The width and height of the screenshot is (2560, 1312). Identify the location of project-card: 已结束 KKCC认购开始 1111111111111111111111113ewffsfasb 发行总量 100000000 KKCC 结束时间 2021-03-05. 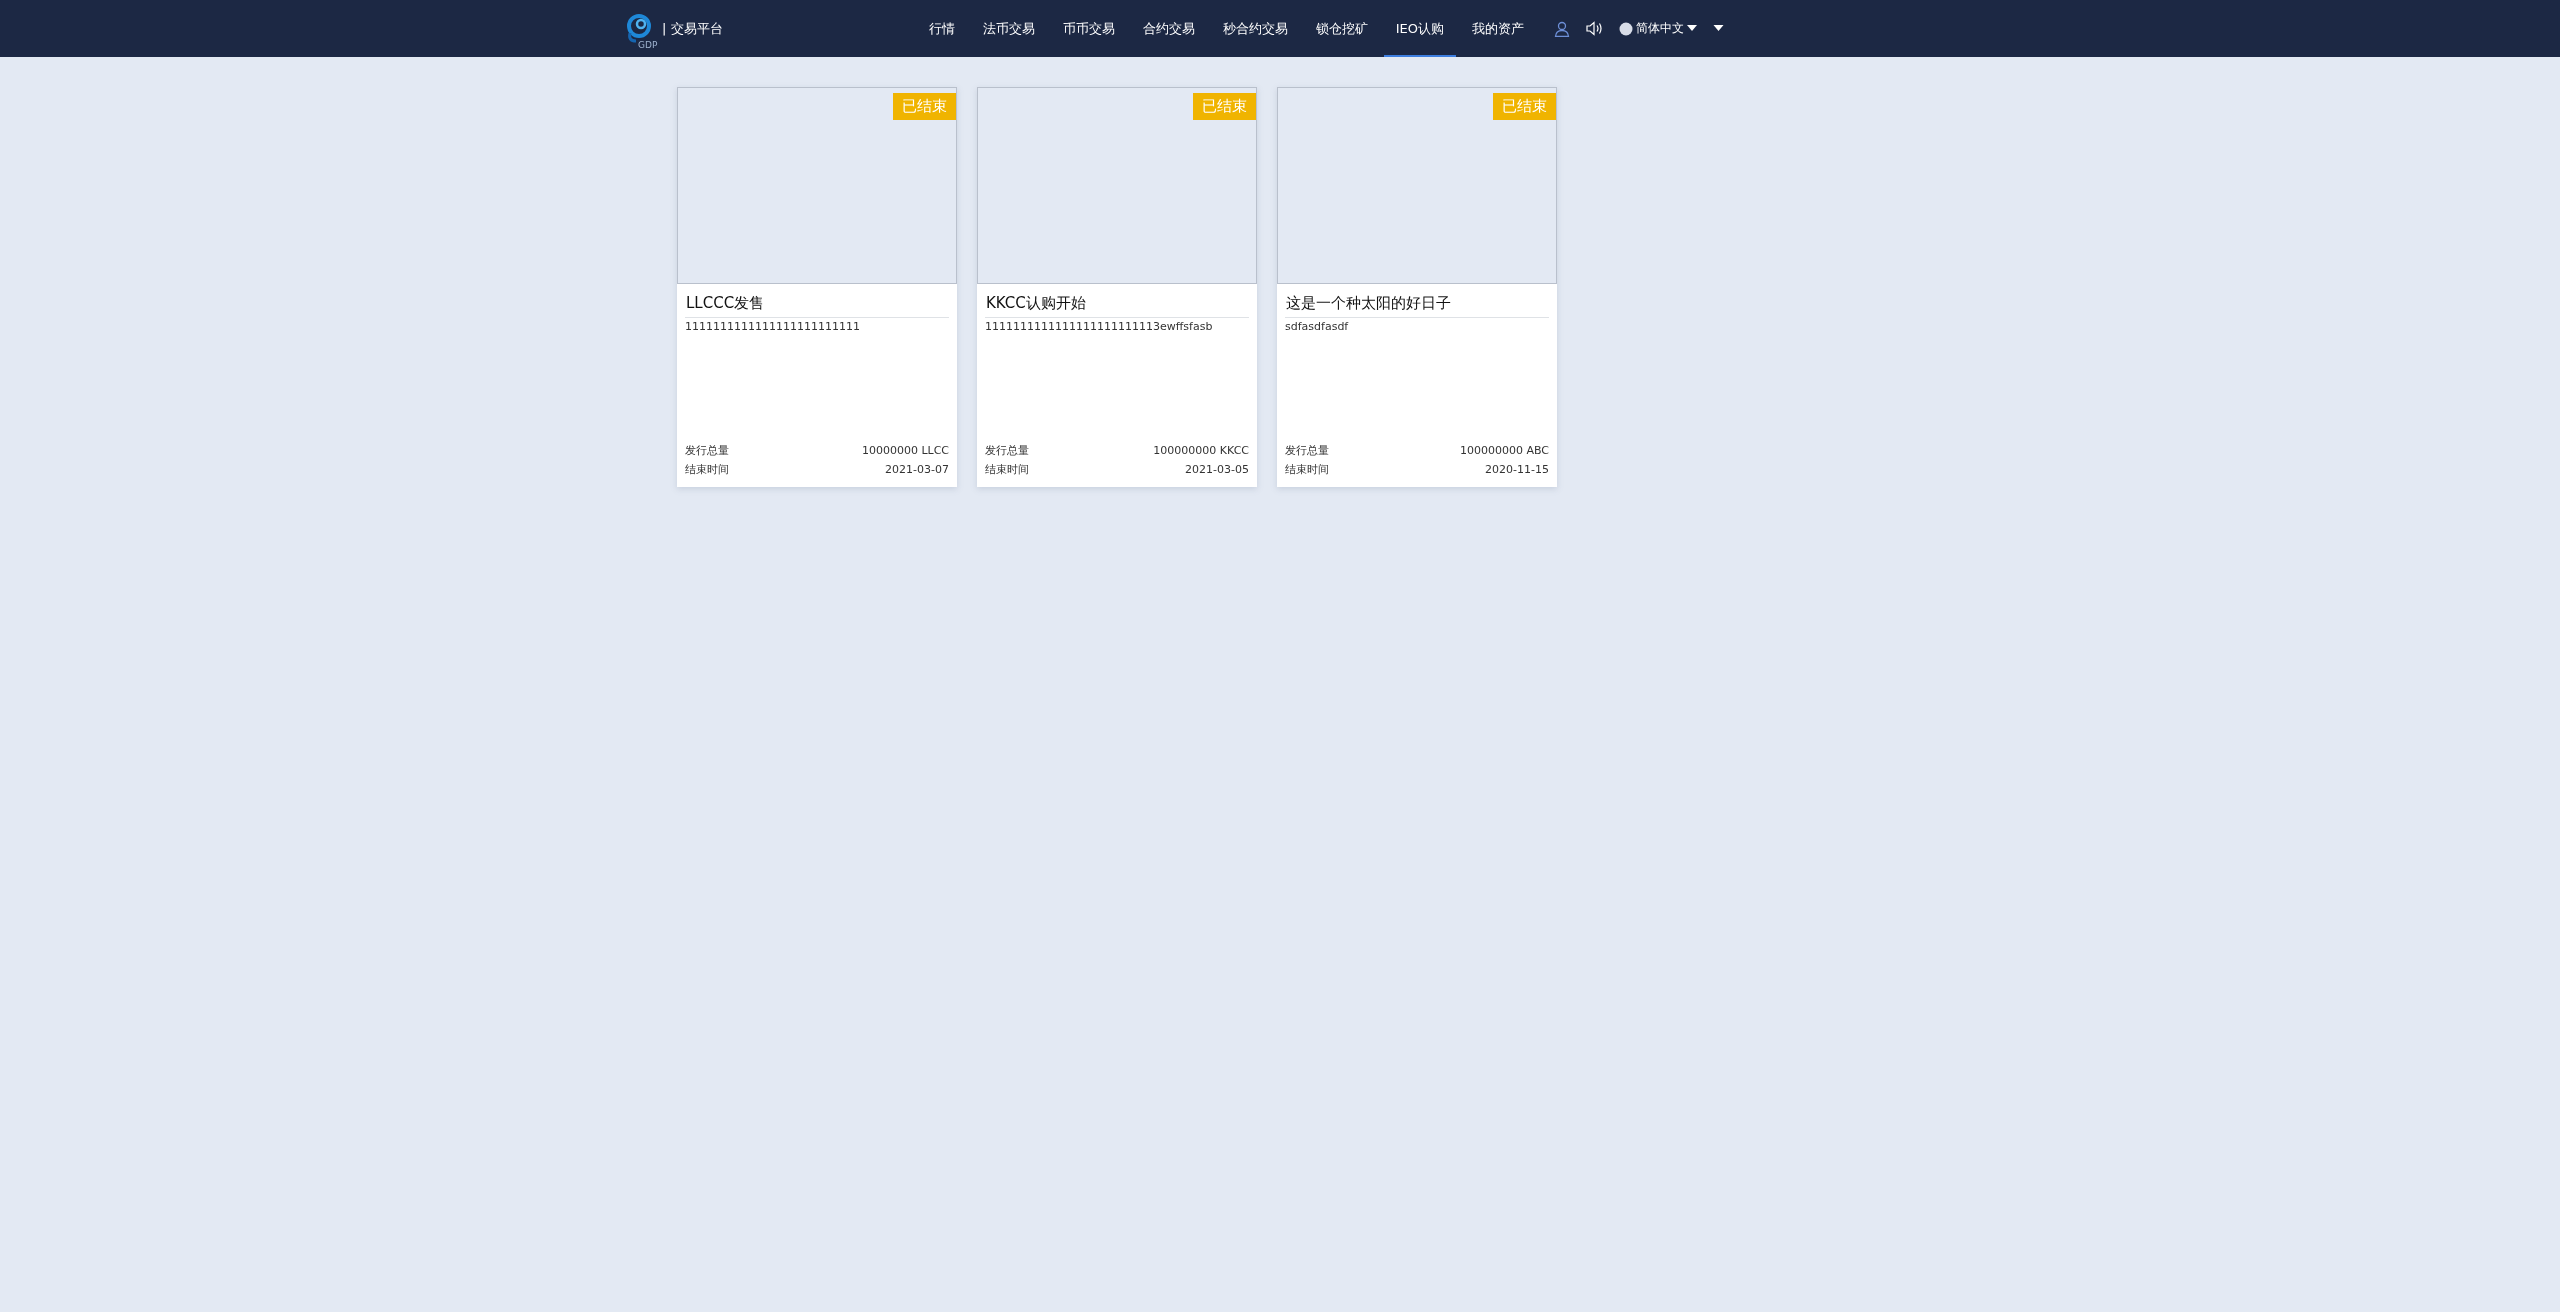
(1117, 287).